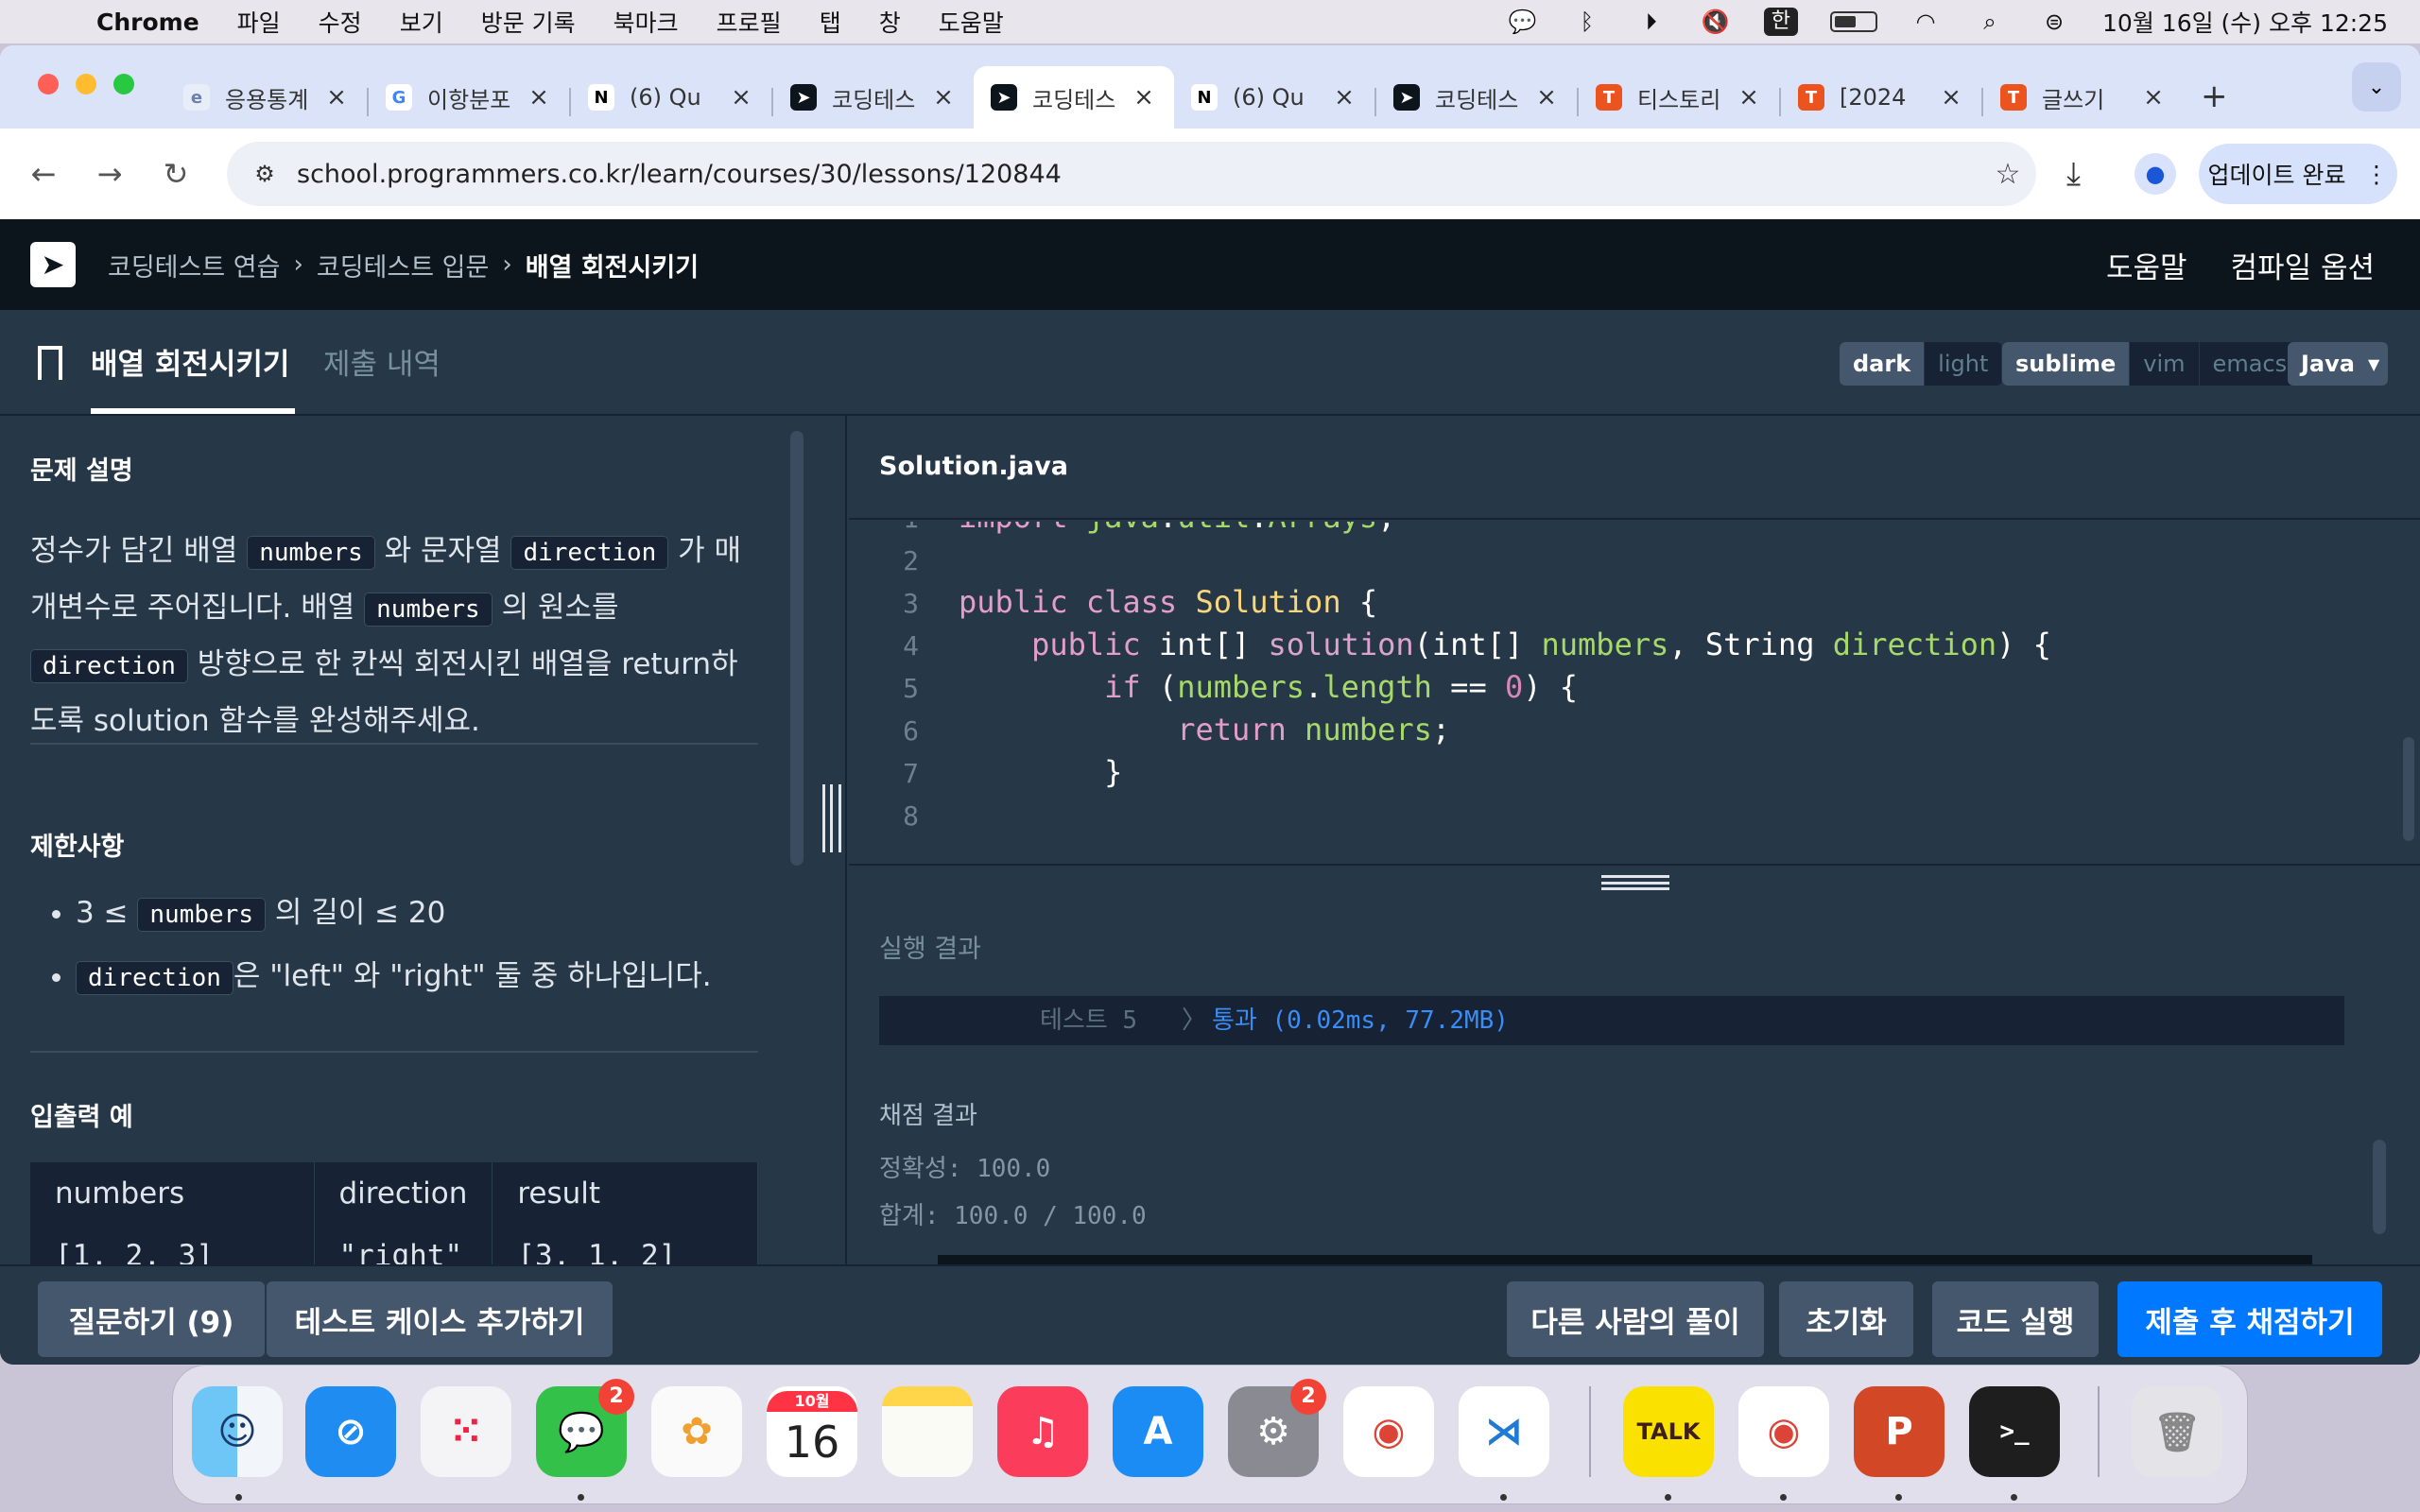 The image size is (2420, 1512). What do you see at coordinates (2066, 364) in the screenshot?
I see `keymap-sublime-option: sublime` at bounding box center [2066, 364].